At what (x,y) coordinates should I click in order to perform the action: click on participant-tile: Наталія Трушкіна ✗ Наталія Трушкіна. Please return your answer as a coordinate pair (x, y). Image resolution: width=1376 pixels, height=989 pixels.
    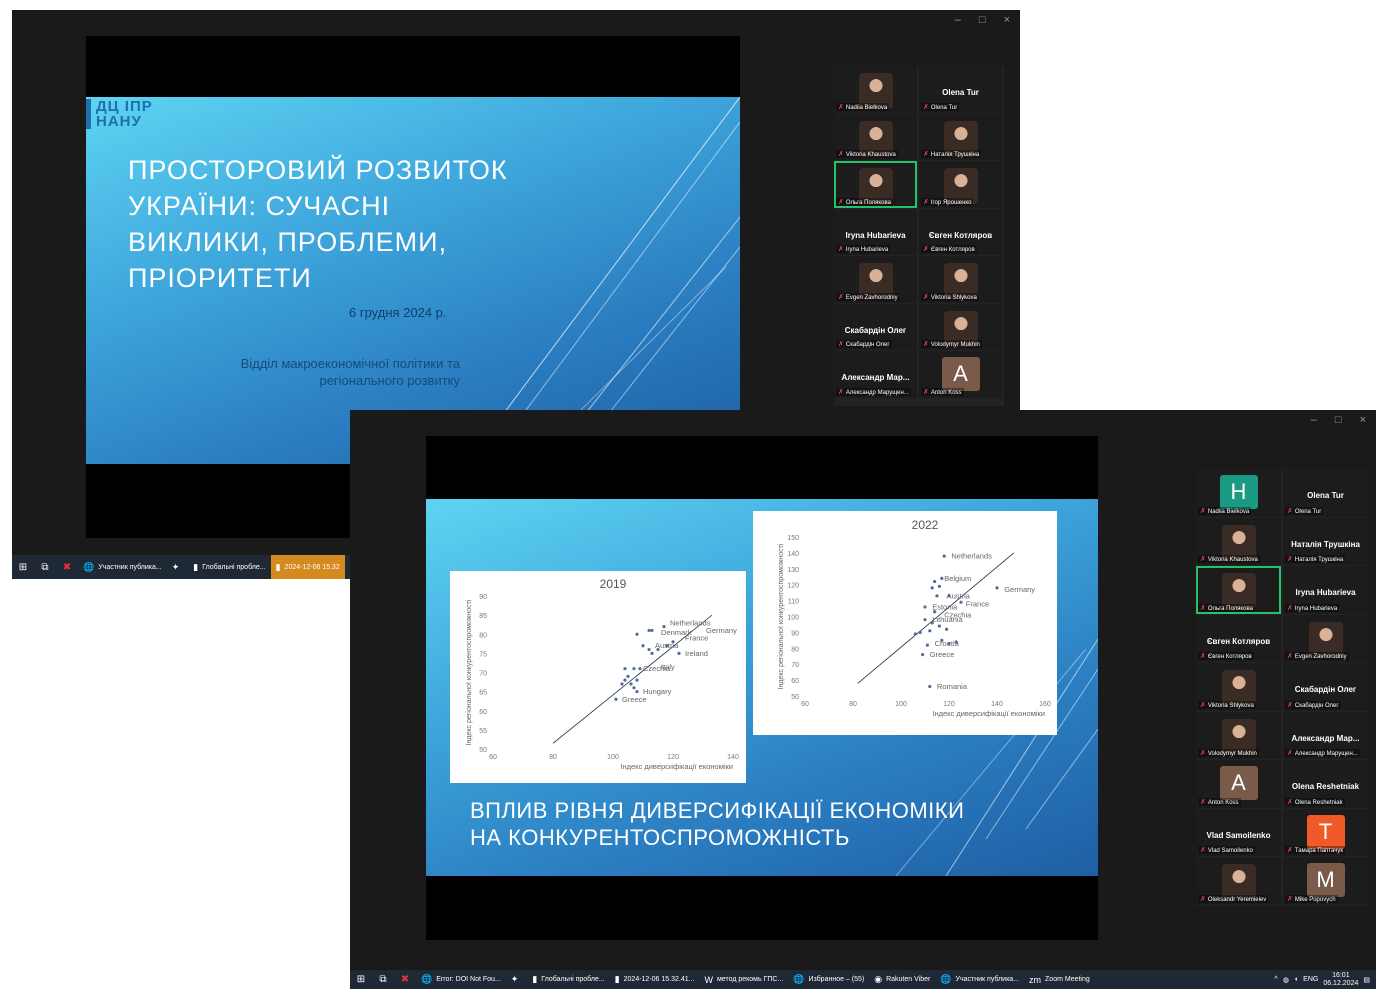
    Looking at the image, I should click on (1325, 541).